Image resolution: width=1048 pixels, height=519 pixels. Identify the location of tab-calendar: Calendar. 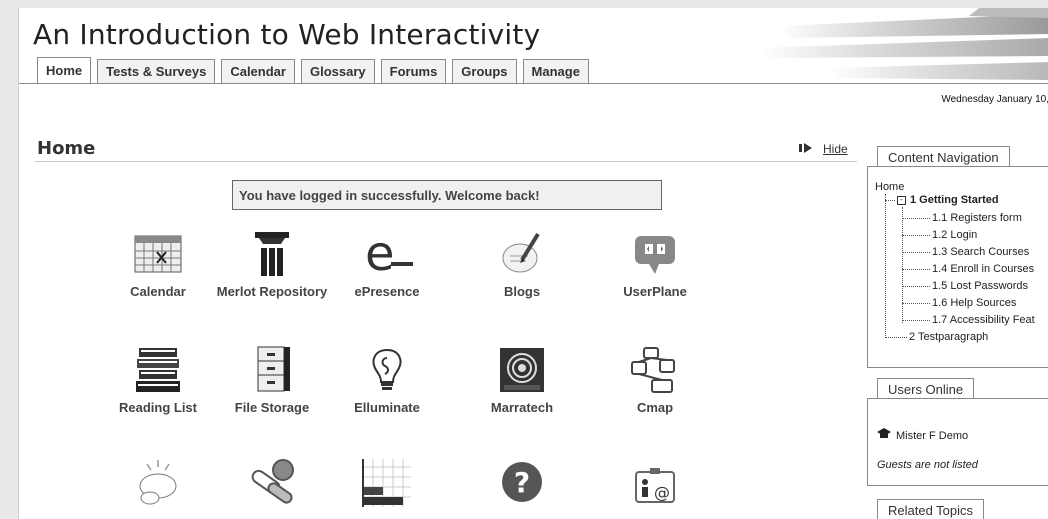
(258, 71).